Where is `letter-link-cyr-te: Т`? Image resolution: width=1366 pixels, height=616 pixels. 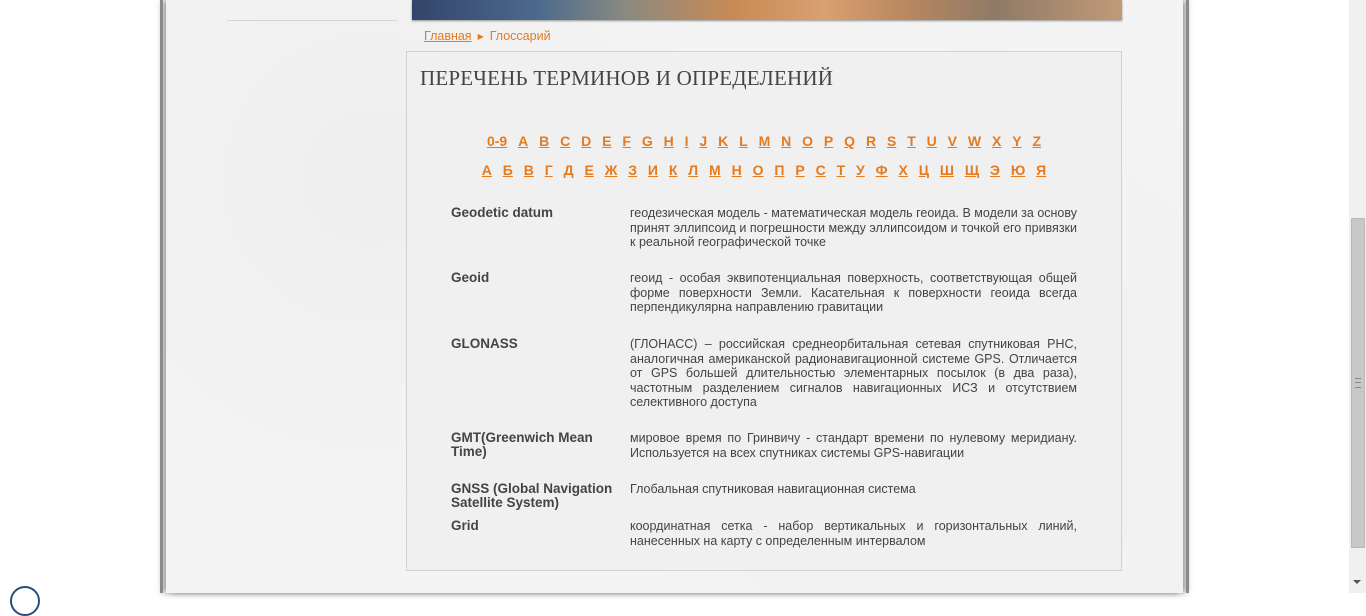 letter-link-cyr-te: Т is located at coordinates (841, 170).